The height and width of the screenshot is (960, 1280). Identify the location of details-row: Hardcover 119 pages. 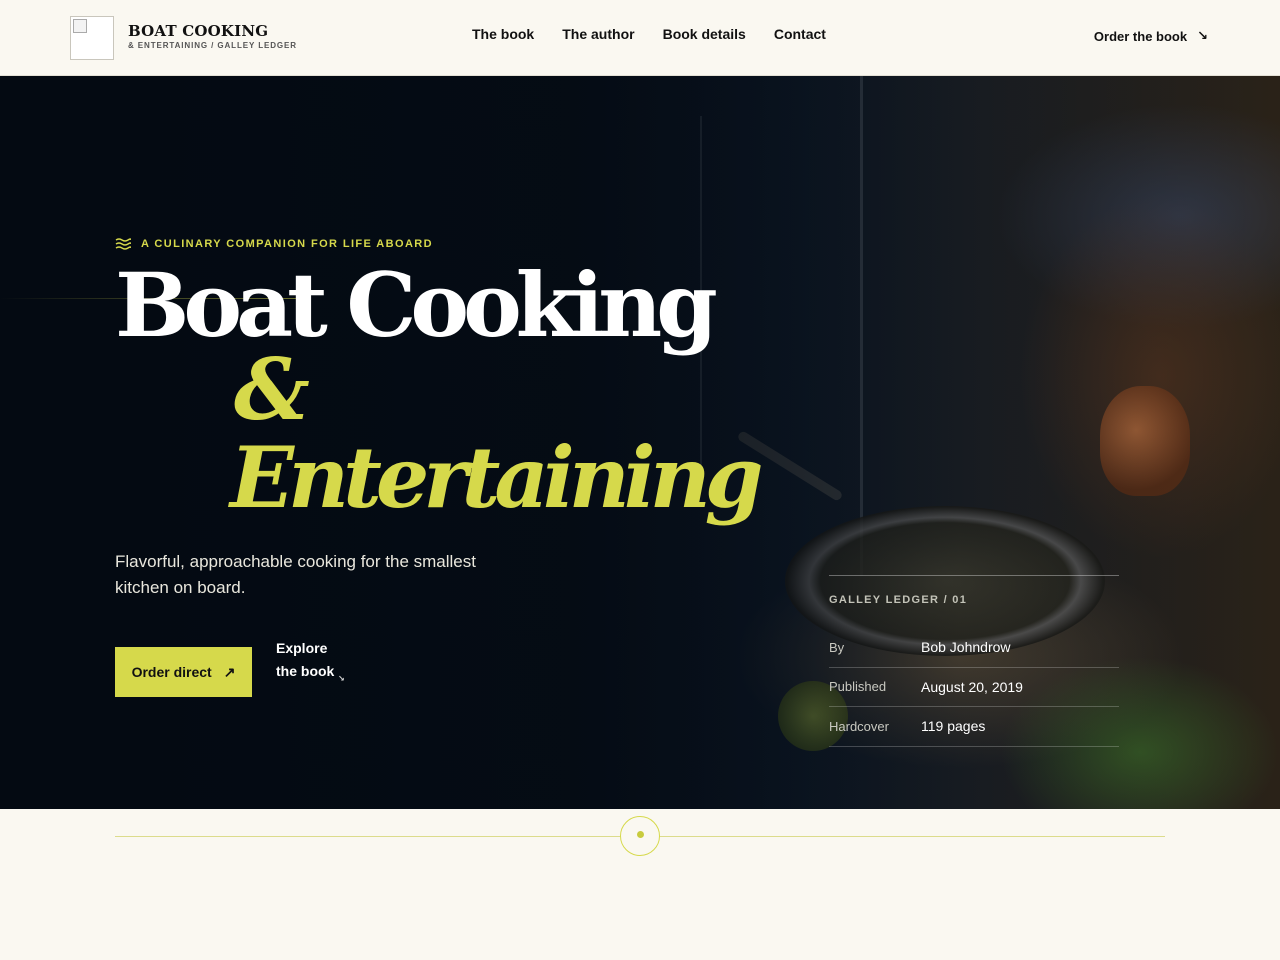
(974, 727).